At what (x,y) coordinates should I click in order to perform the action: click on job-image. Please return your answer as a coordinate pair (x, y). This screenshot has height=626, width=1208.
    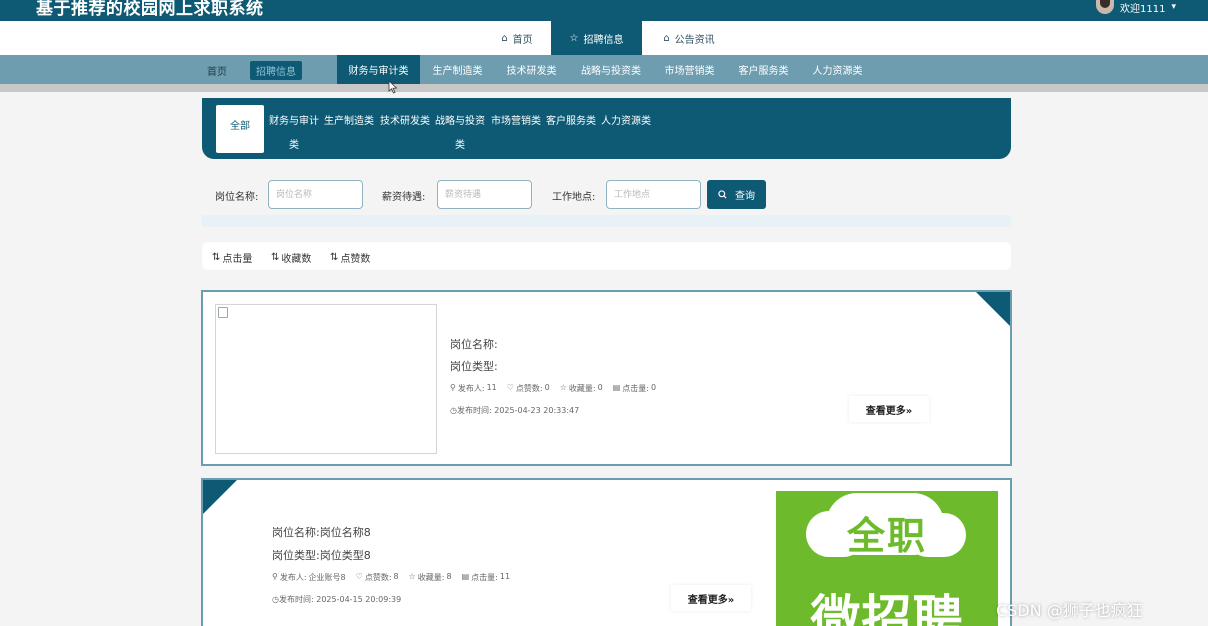
    Looking at the image, I should click on (326, 379).